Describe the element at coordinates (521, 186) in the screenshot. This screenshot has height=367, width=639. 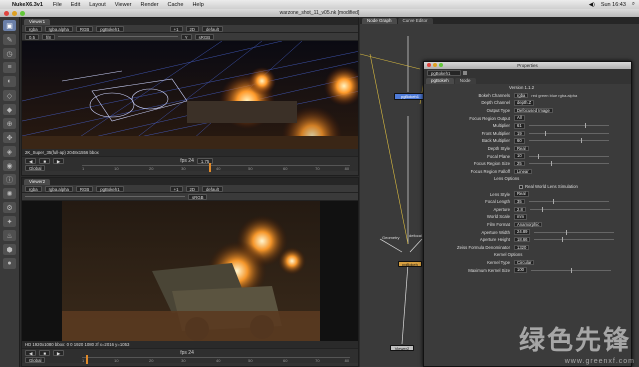
I see `real-world-checkbox` at that location.